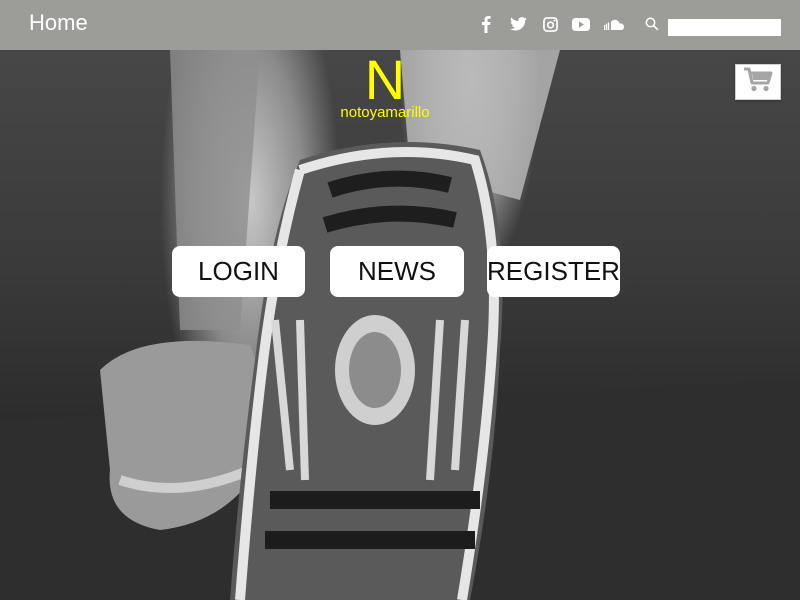  I want to click on search-input, so click(724, 27).